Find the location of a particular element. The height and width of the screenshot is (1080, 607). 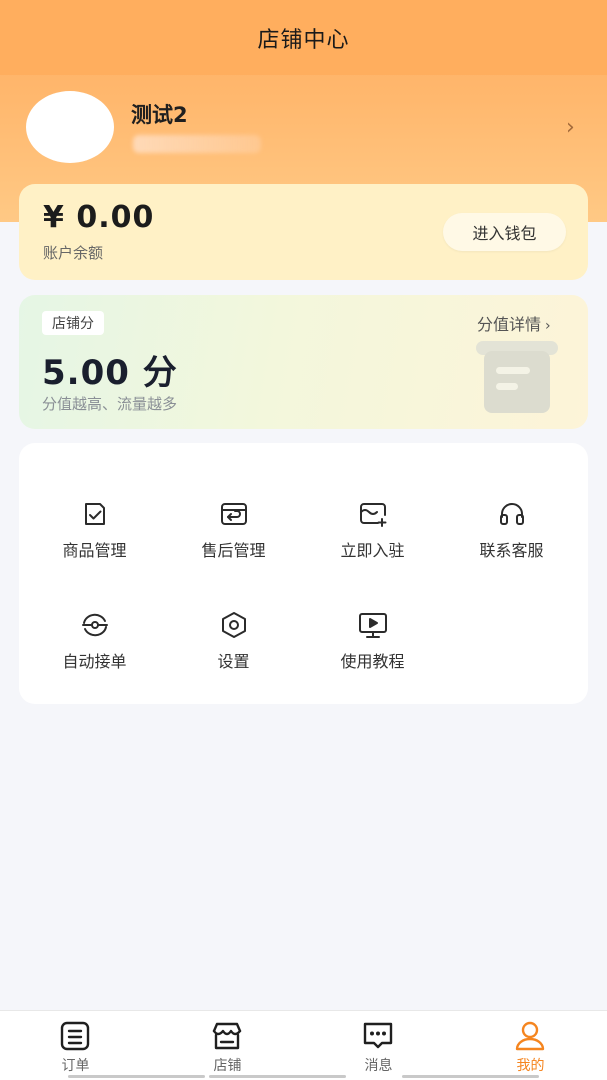

tab-label: 我的 is located at coordinates (530, 1066).